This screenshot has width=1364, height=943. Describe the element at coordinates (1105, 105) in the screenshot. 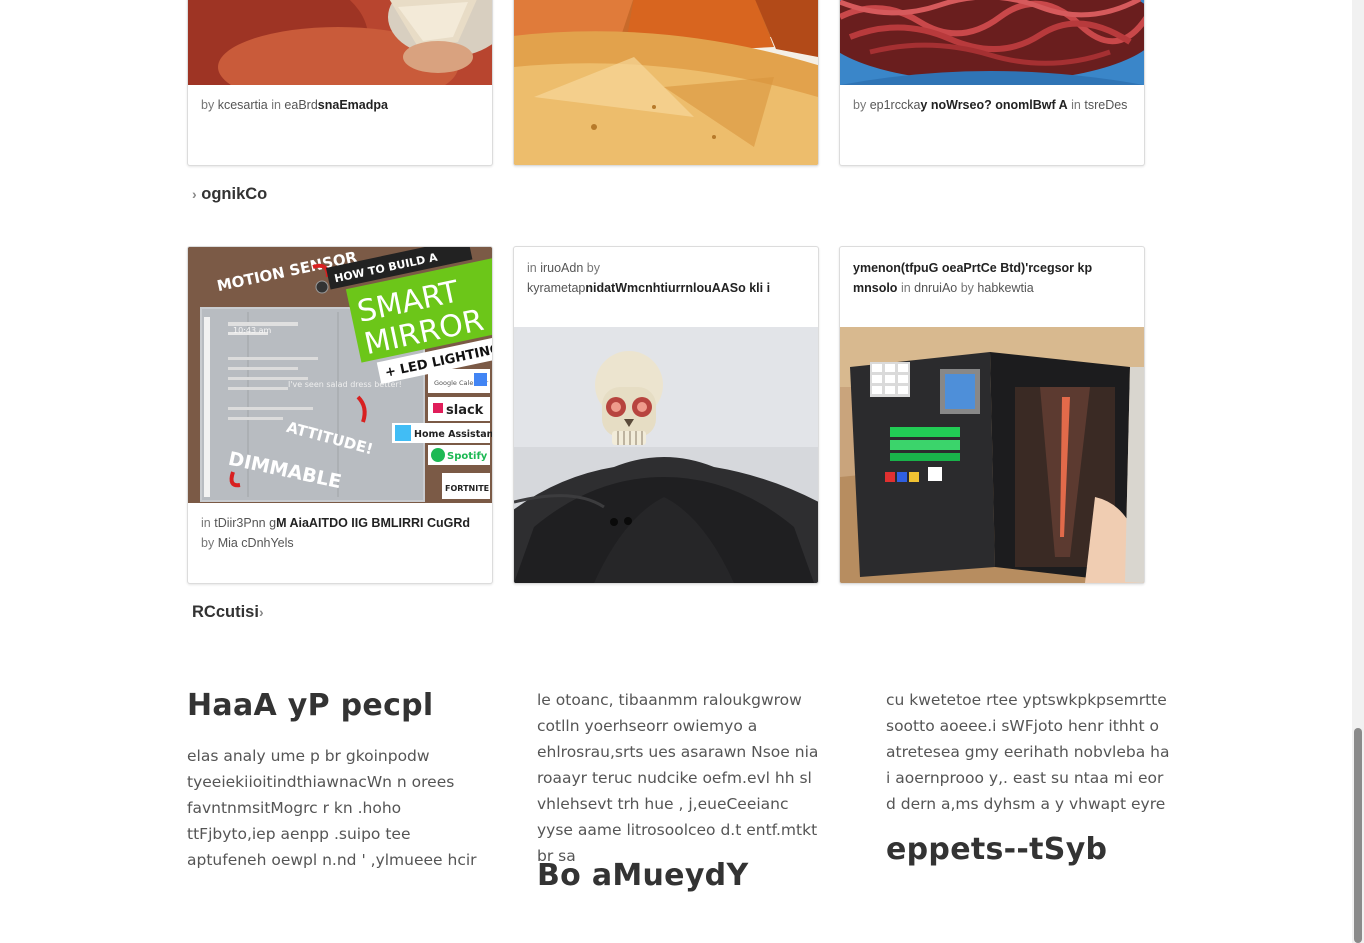

I see `category-link: tsreDes` at that location.